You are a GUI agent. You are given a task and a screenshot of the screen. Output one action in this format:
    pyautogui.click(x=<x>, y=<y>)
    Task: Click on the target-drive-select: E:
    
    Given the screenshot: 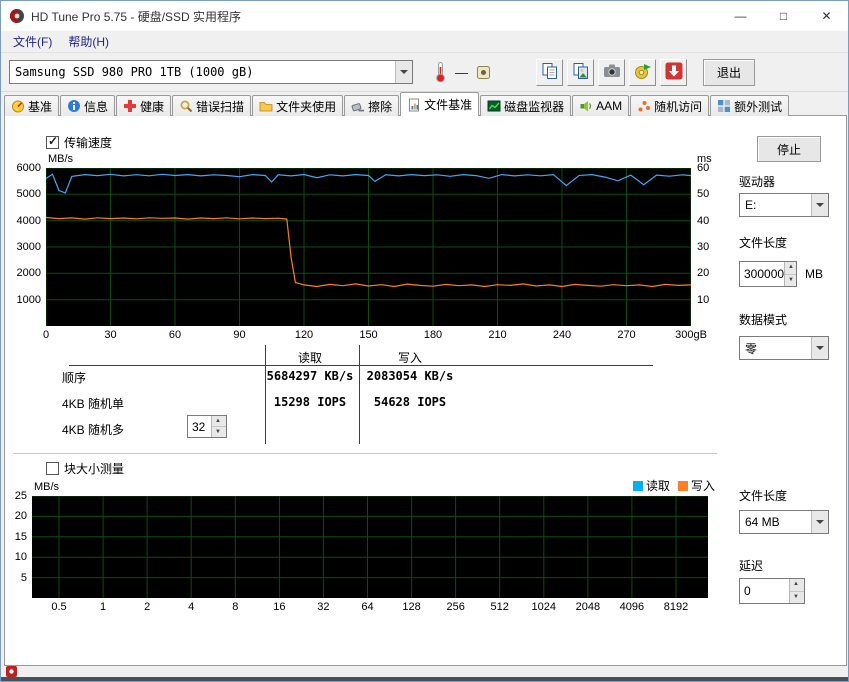 What is the action you would take?
    pyautogui.click(x=784, y=205)
    